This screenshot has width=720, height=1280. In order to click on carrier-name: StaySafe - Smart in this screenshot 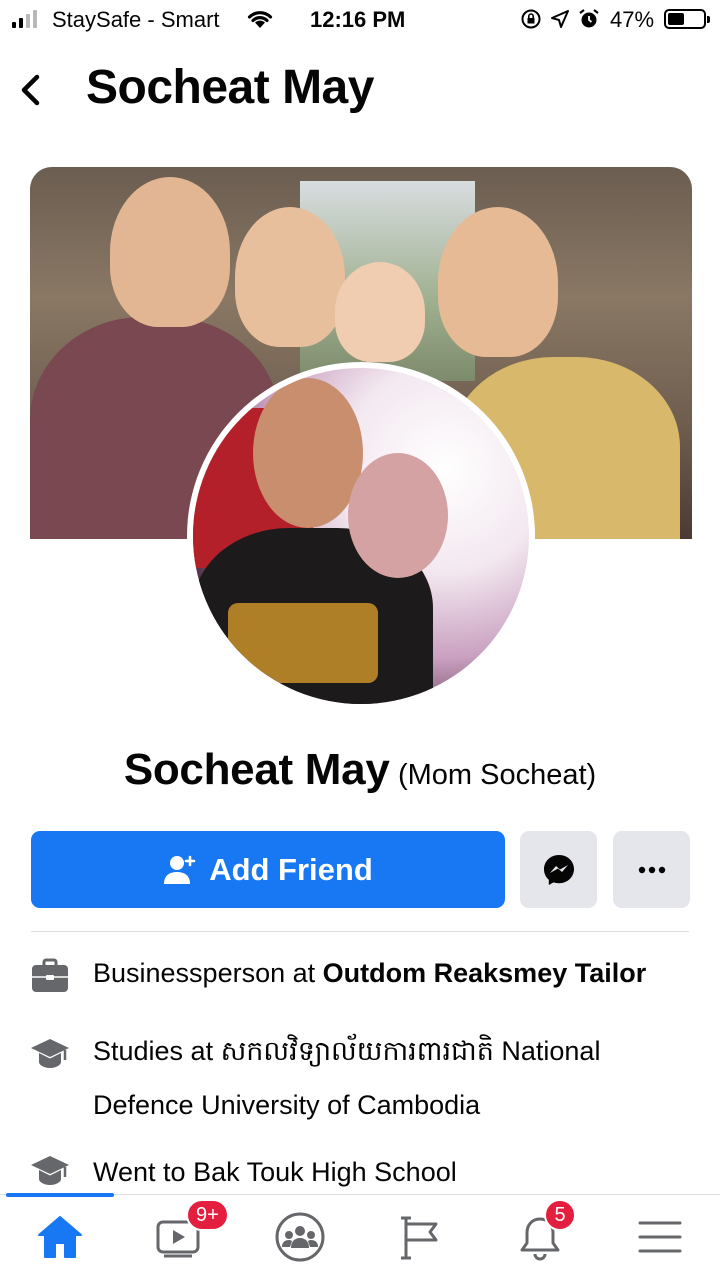, I will do `click(136, 19)`.